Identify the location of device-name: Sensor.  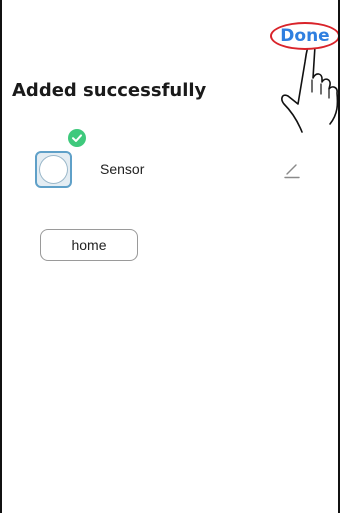
(122, 169).